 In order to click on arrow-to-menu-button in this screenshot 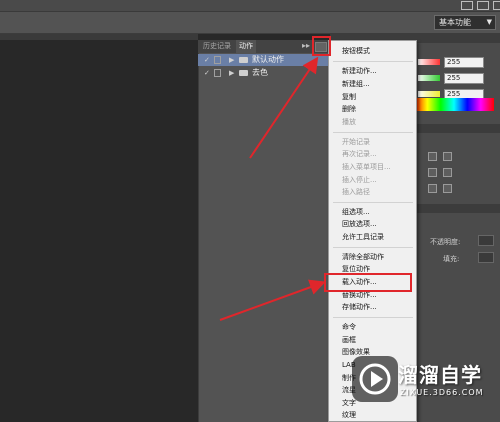, I will do `click(284, 107)`.